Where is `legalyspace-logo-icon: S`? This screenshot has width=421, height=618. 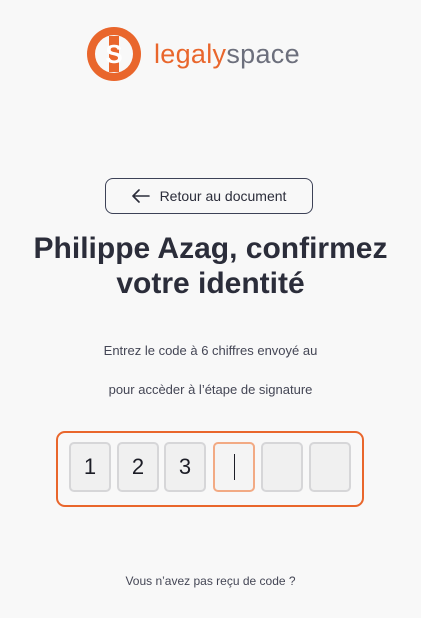 legalyspace-logo-icon: S is located at coordinates (114, 54).